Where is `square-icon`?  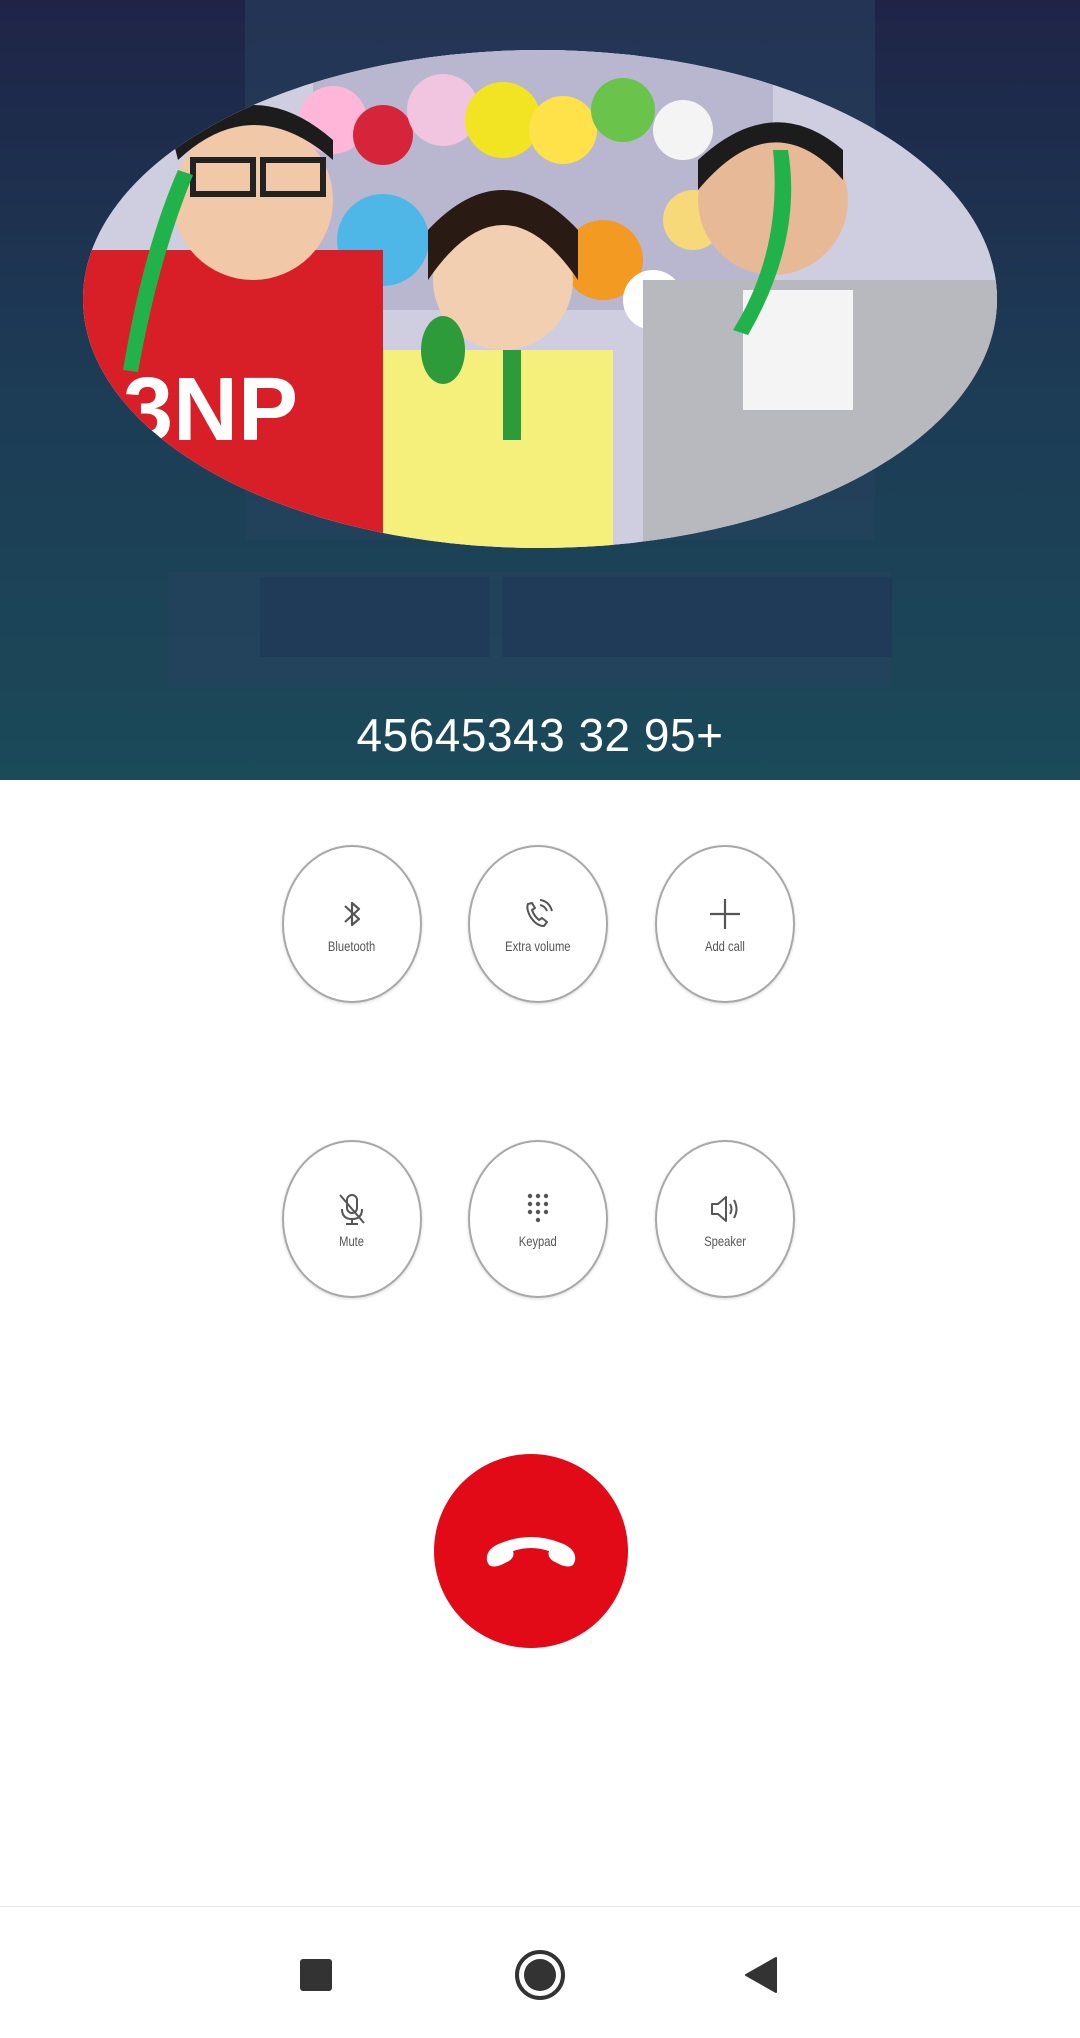
square-icon is located at coordinates (316, 1975).